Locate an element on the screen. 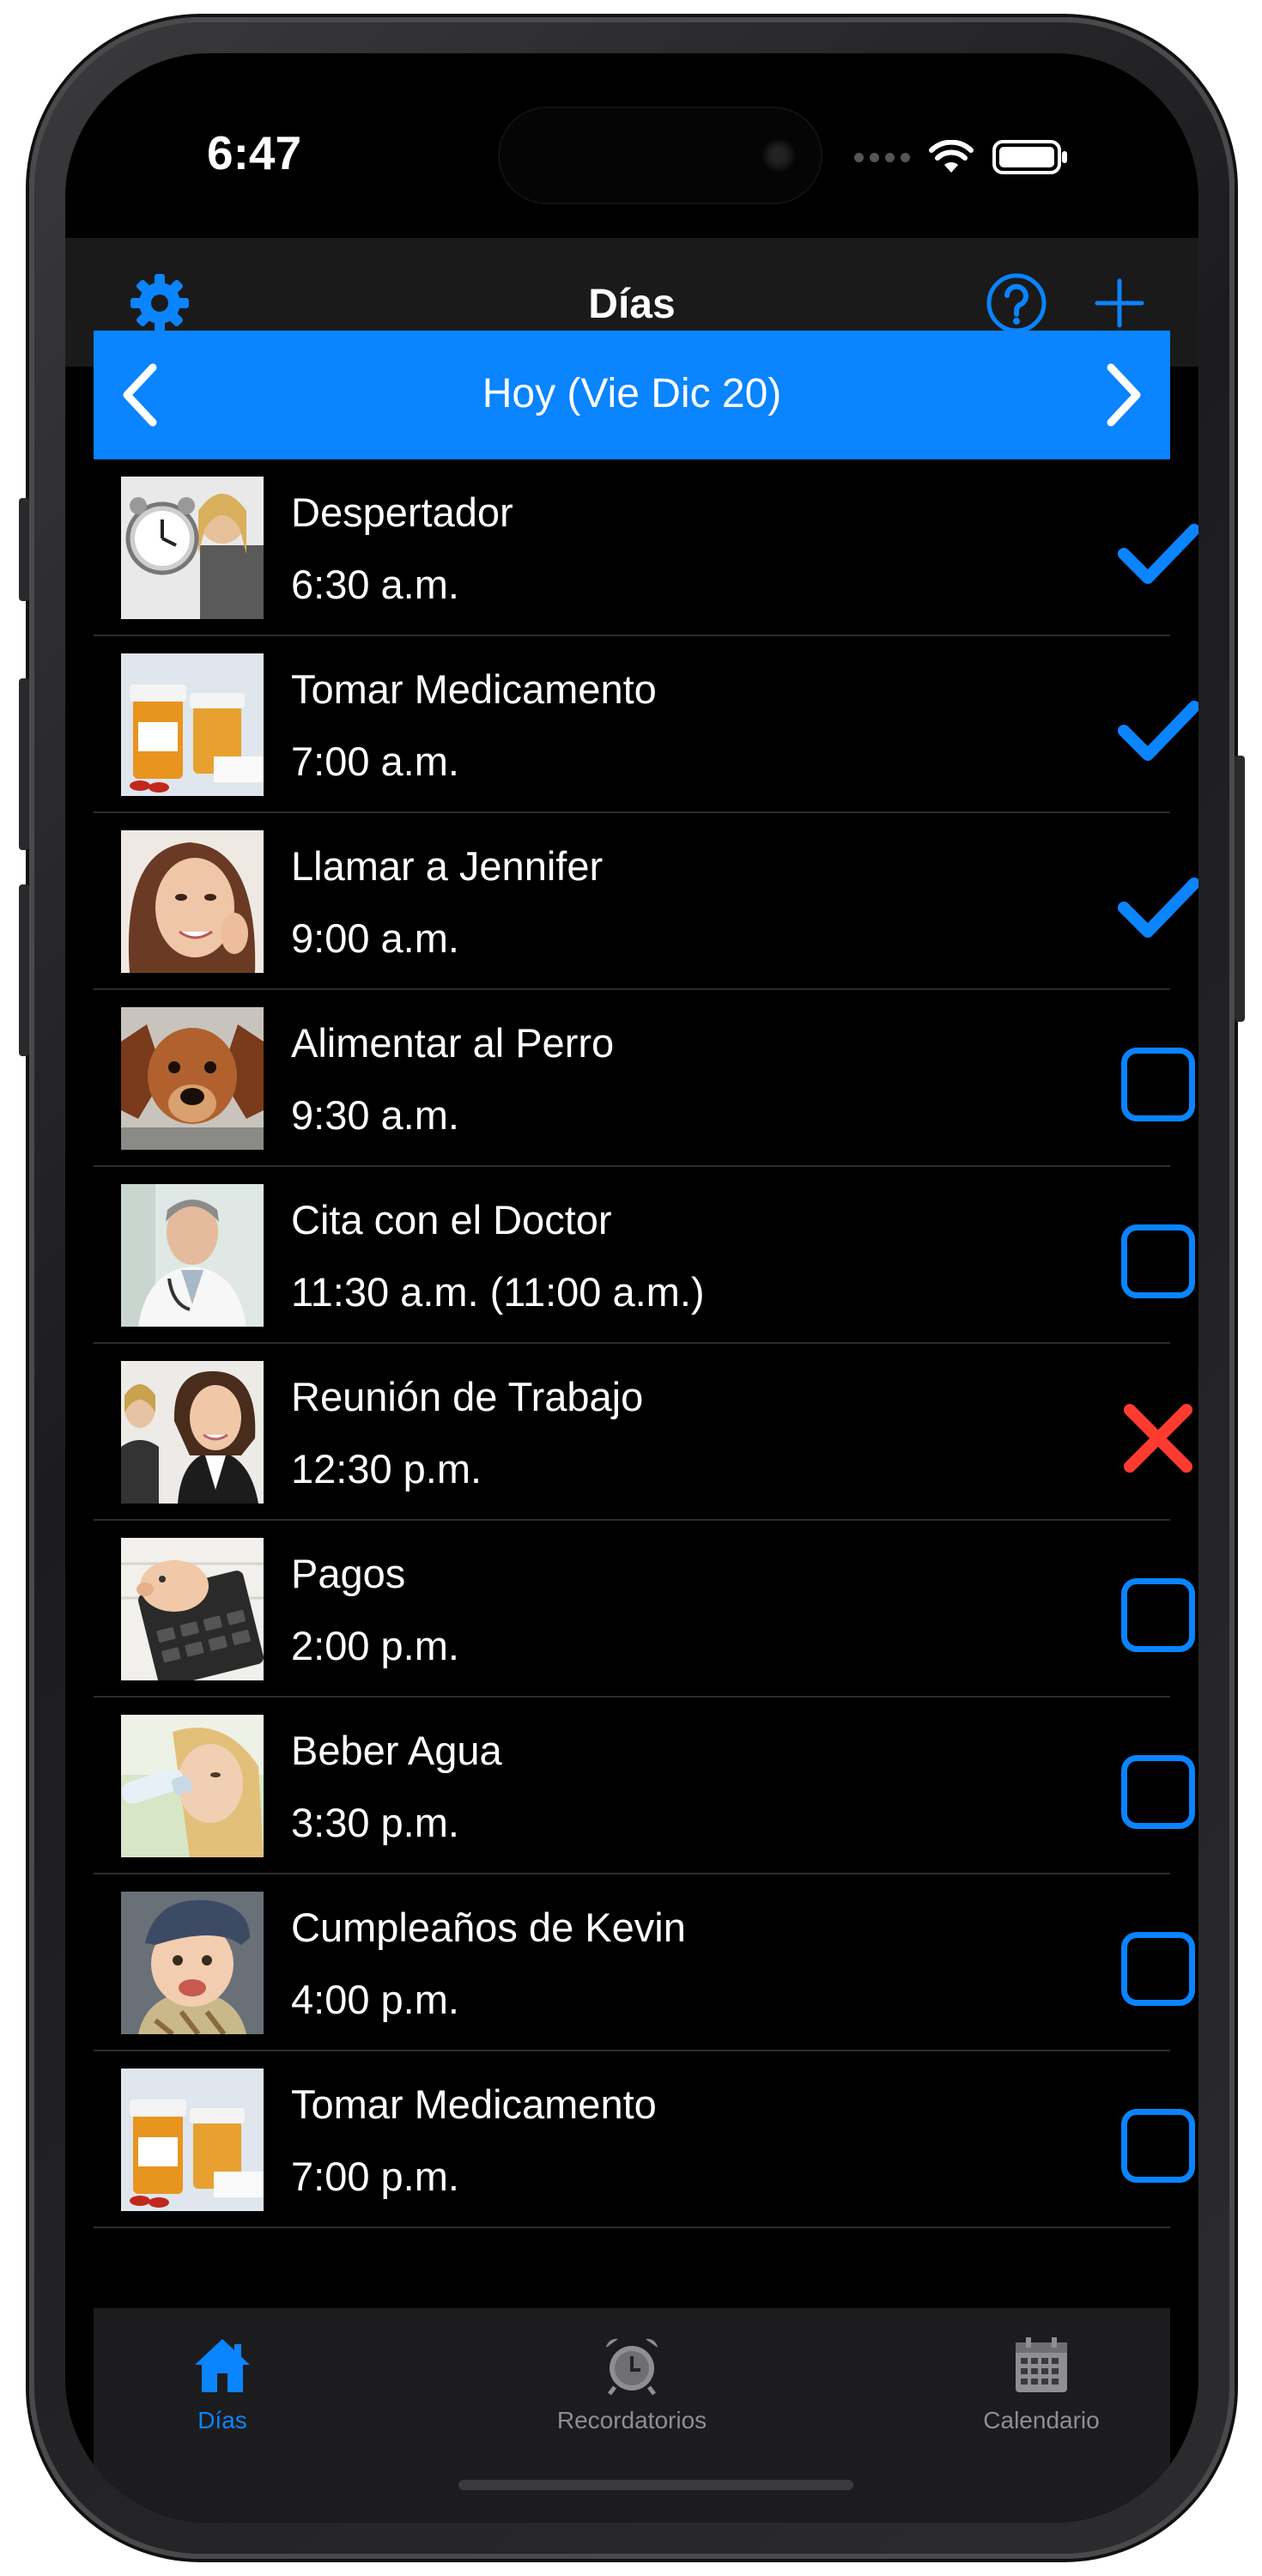 This screenshot has height=2576, width=1262. tab-calendar: Calendario is located at coordinates (1041, 2384).